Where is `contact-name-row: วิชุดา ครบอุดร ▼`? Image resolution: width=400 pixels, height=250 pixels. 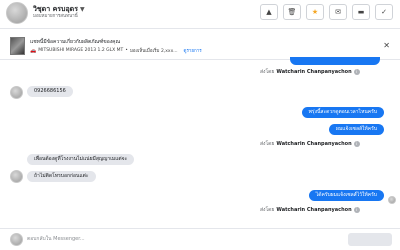 contact-name-row: วิชุดา ครบอุดร ▼ is located at coordinates (59, 9).